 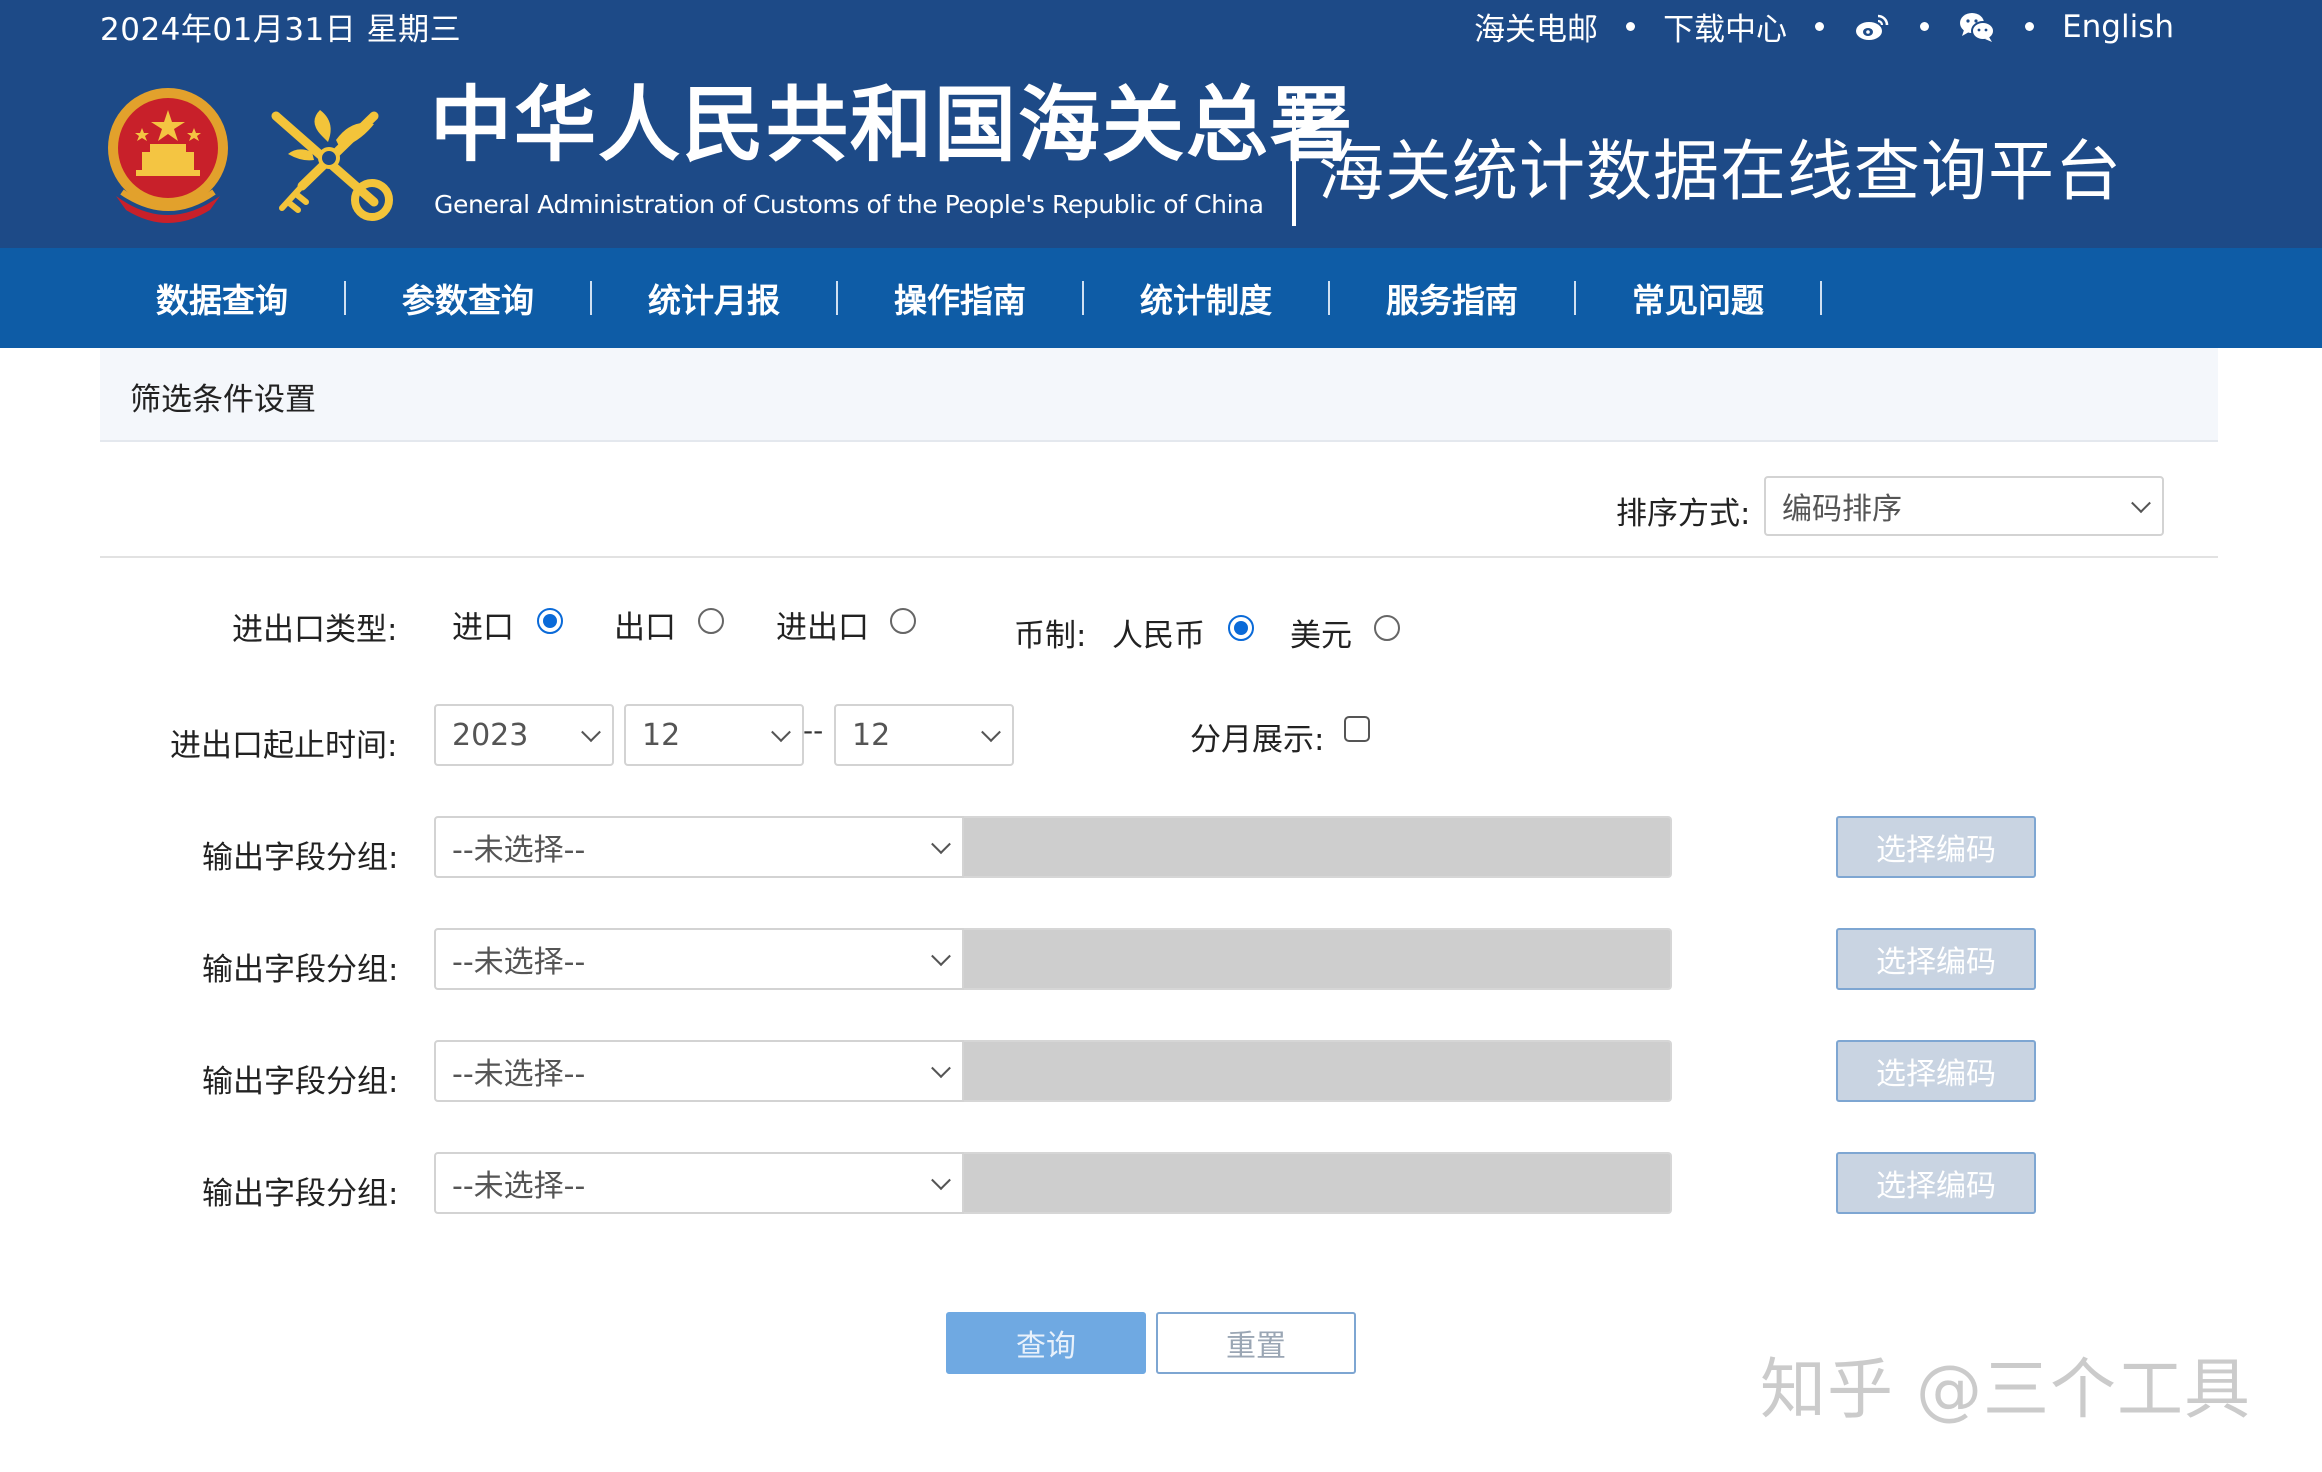 What do you see at coordinates (1698, 298) in the screenshot?
I see `nav-item-faq: 常见问题` at bounding box center [1698, 298].